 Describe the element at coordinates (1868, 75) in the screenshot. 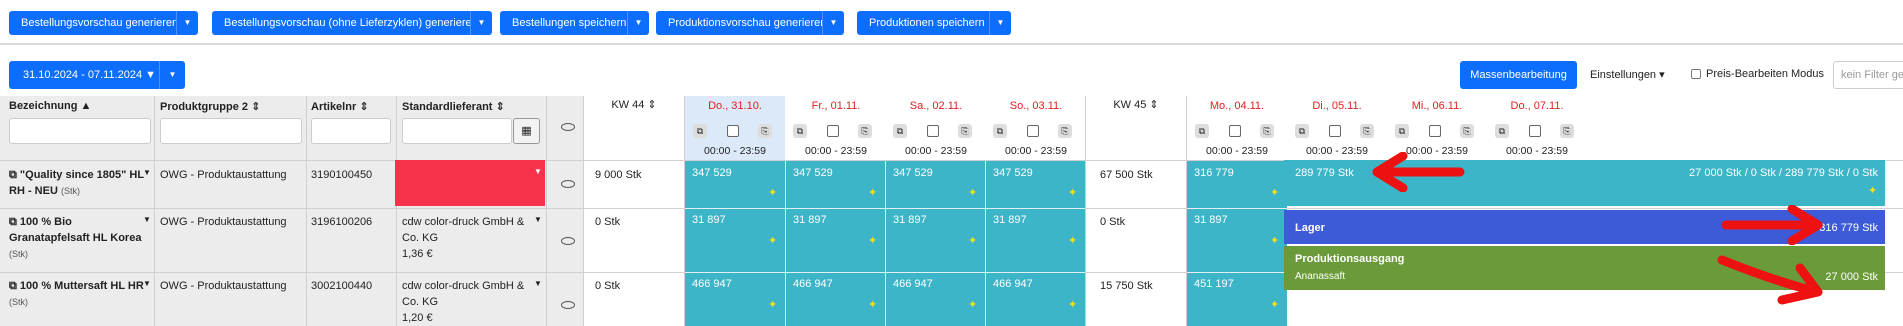

I see `search-input: kein Filter gesetzt` at that location.